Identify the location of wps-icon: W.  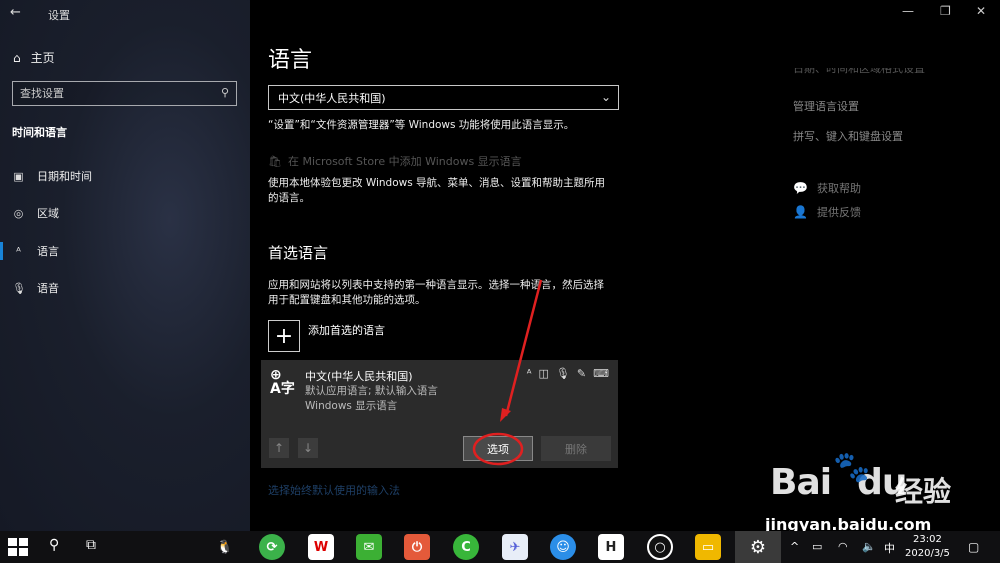
(321, 547).